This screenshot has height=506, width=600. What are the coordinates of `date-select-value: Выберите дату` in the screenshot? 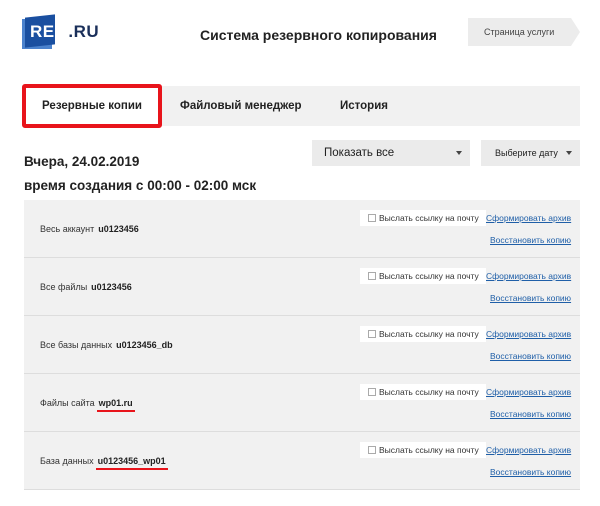 It's located at (526, 153).